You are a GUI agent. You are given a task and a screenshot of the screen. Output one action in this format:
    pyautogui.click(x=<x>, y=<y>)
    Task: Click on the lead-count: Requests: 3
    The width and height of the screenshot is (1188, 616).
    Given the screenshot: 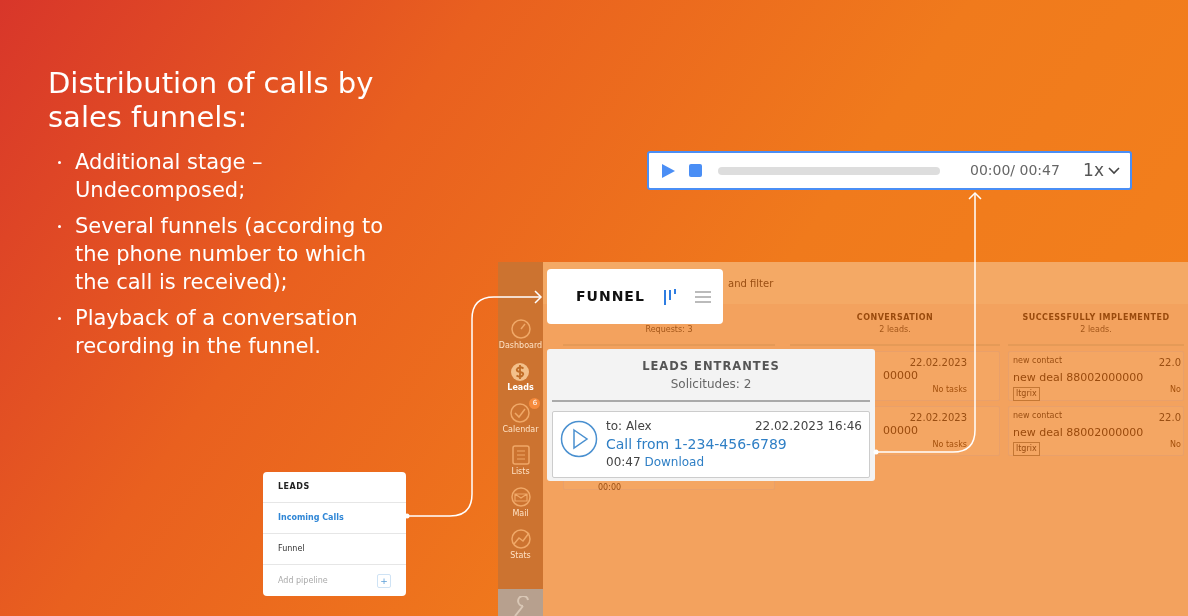 What is the action you would take?
    pyautogui.click(x=669, y=330)
    